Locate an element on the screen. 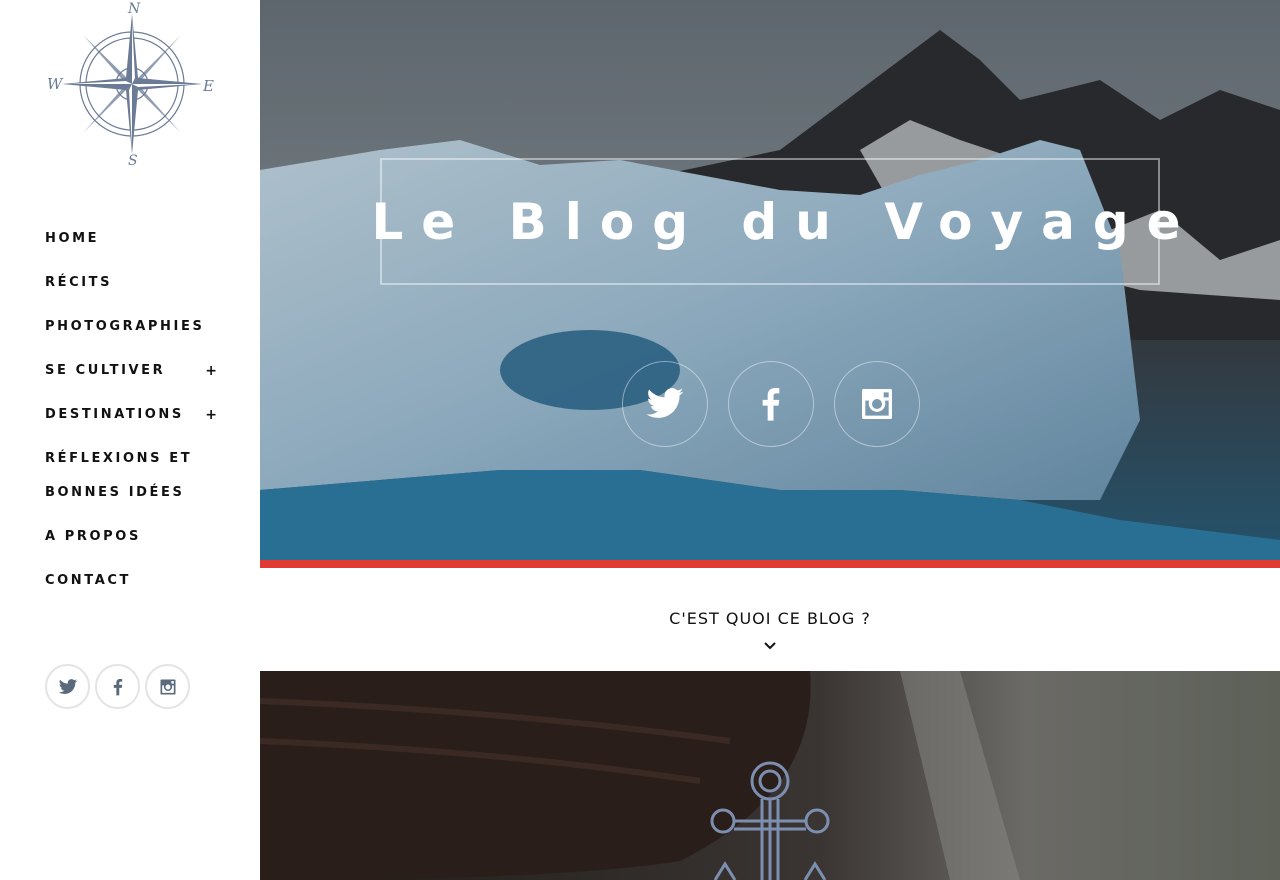  svg-text: S is located at coordinates (133, 160).